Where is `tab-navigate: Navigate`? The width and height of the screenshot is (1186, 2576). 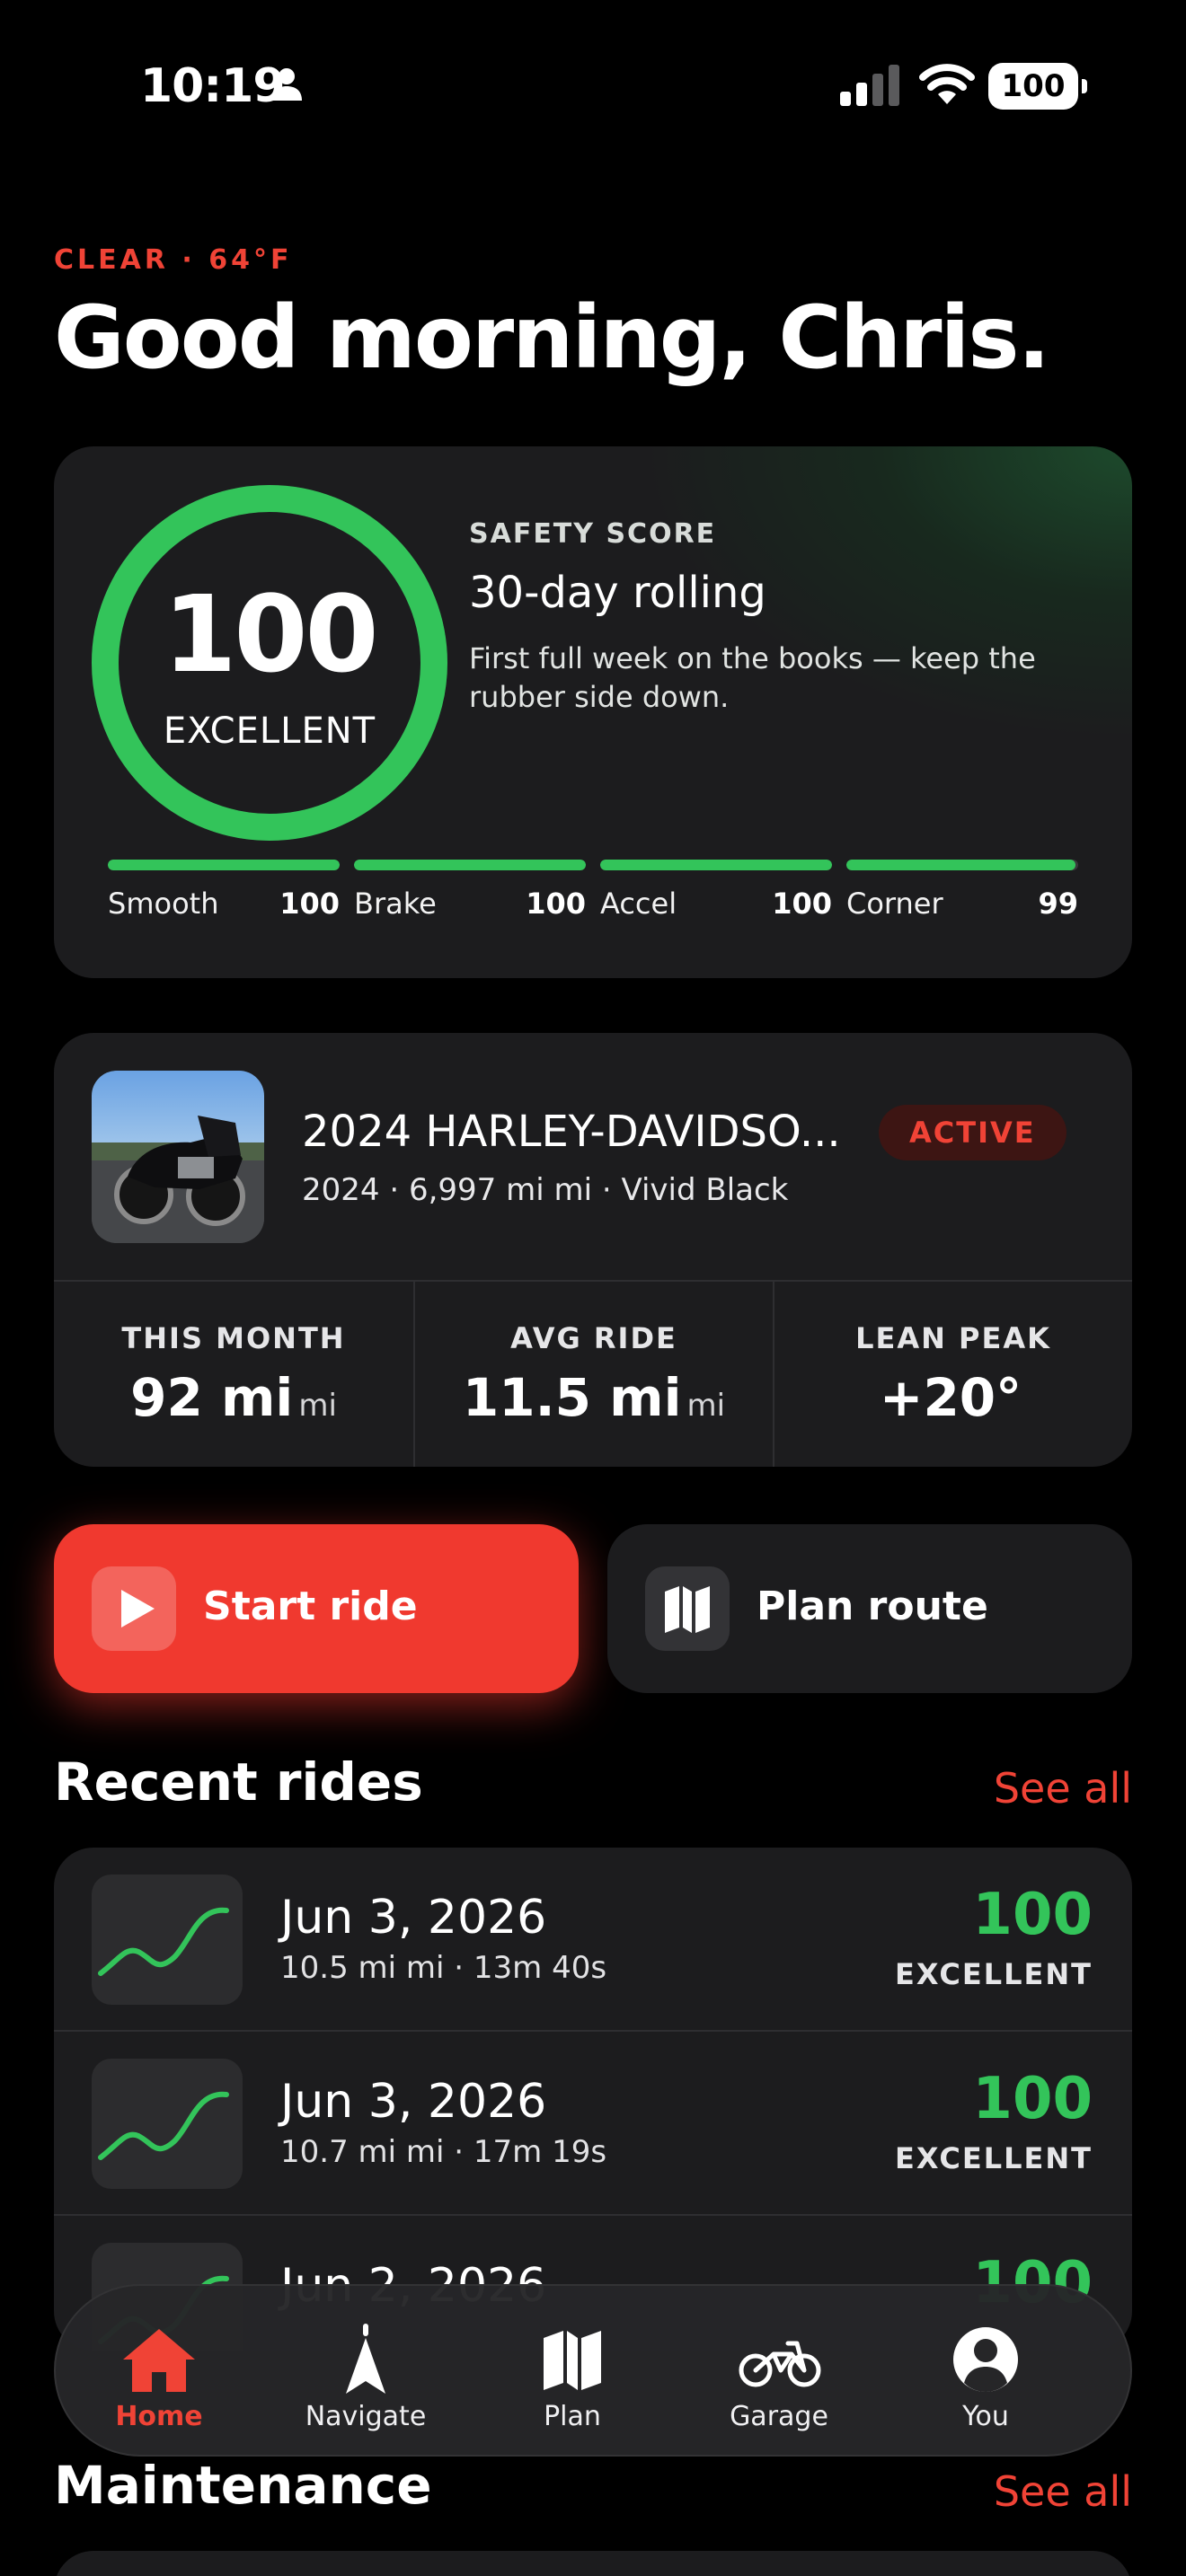
tab-navigate: Navigate is located at coordinates (365, 2372).